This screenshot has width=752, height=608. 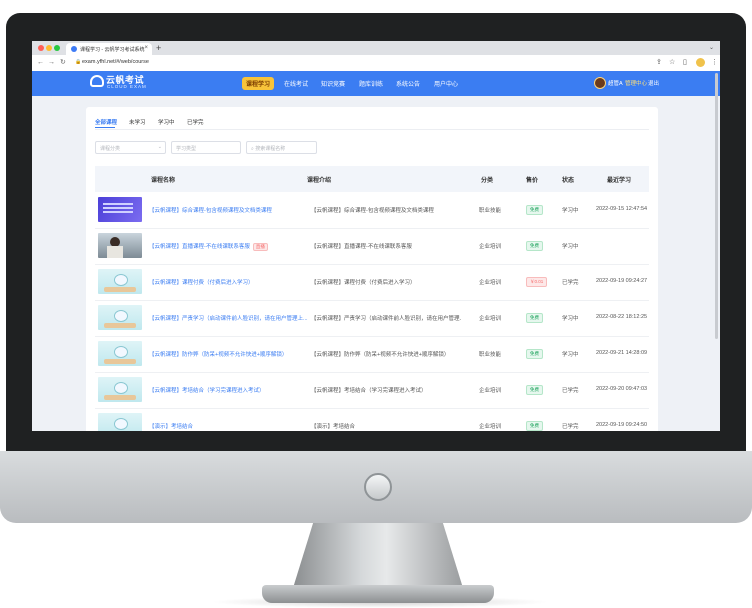 I want to click on monitor-stand, so click(x=378, y=555).